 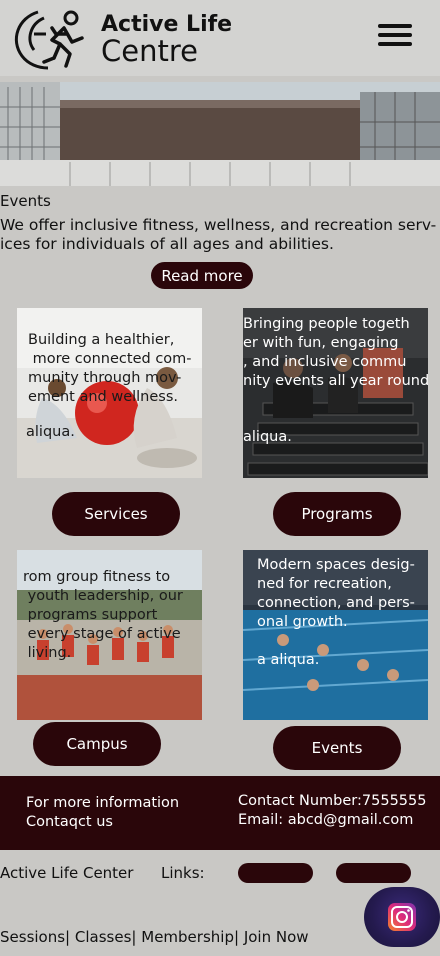 What do you see at coordinates (187, 937) in the screenshot?
I see `nav-link-membership: Membership` at bounding box center [187, 937].